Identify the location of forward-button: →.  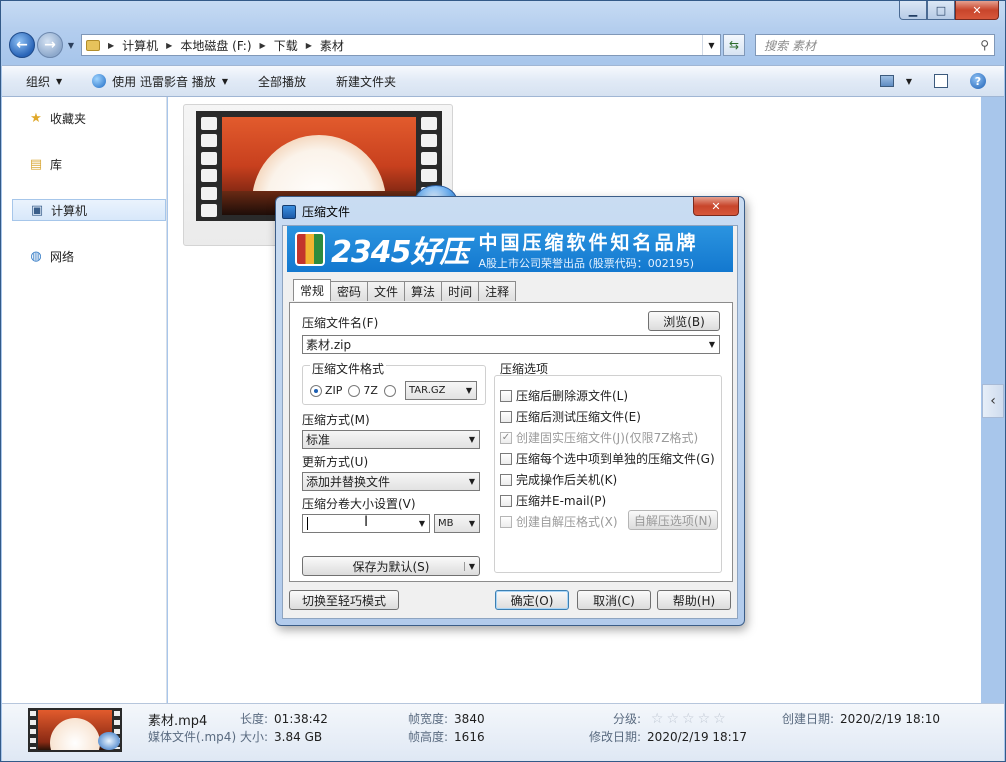
(50, 45).